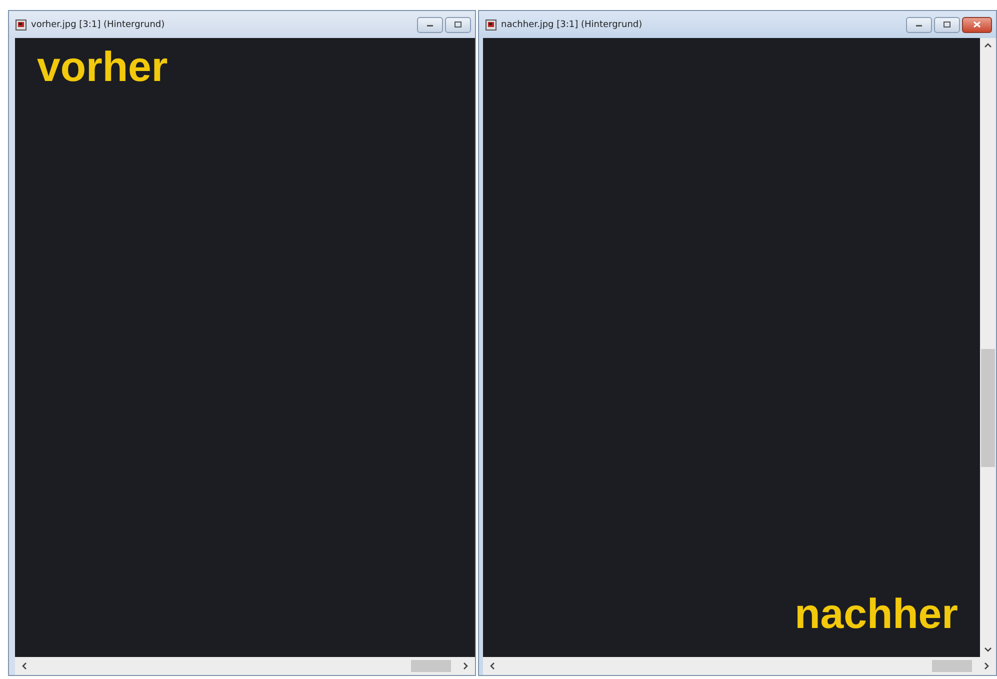 The width and height of the screenshot is (997, 679). Describe the element at coordinates (739, 666) in the screenshot. I see `horizontal-scrollbar` at that location.